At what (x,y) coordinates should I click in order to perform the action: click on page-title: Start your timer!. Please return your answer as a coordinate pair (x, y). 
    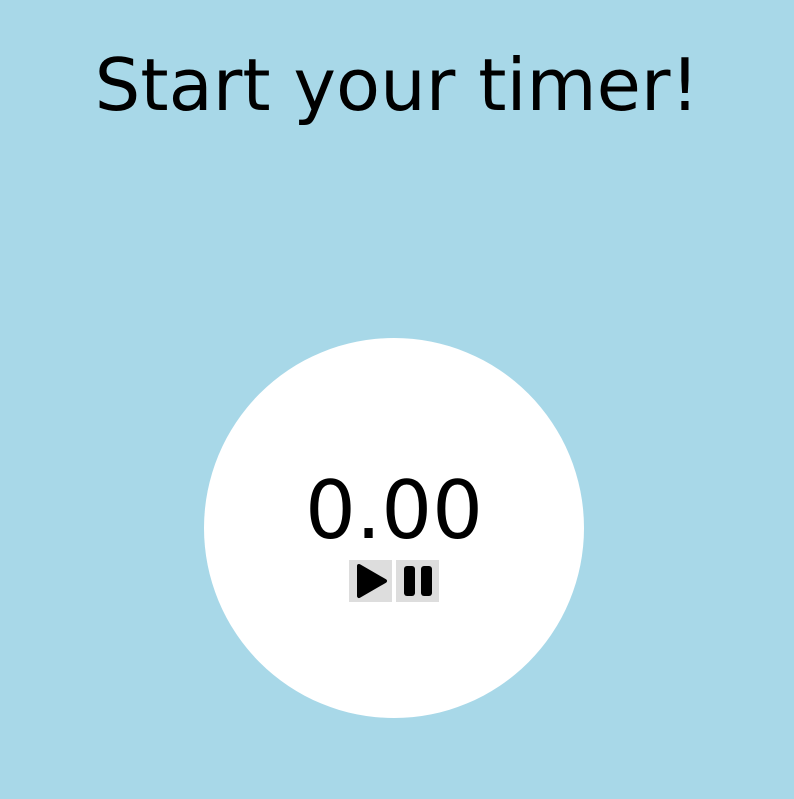
    Looking at the image, I should click on (397, 85).